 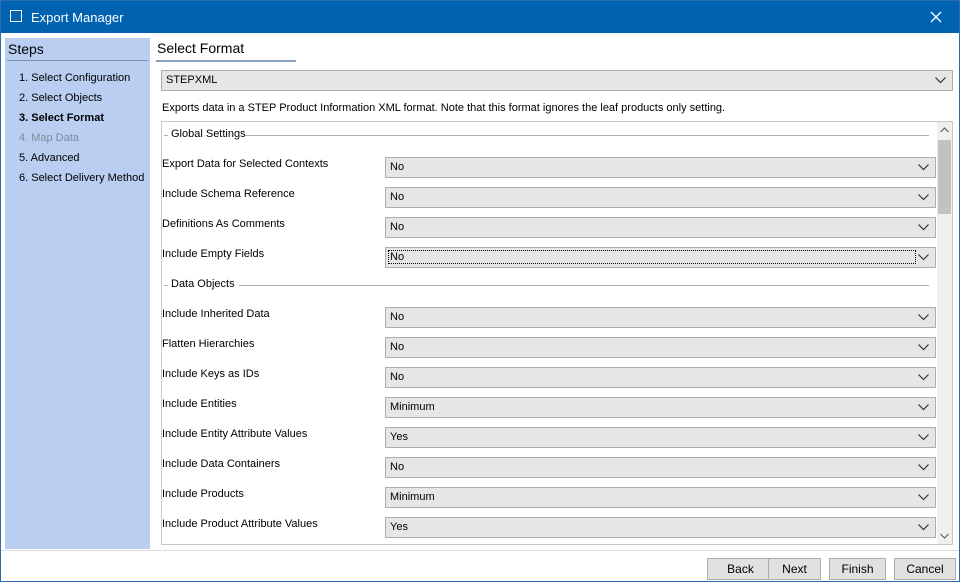 I want to click on setting-dropdown-export-data-contexts: No, so click(x=660, y=167).